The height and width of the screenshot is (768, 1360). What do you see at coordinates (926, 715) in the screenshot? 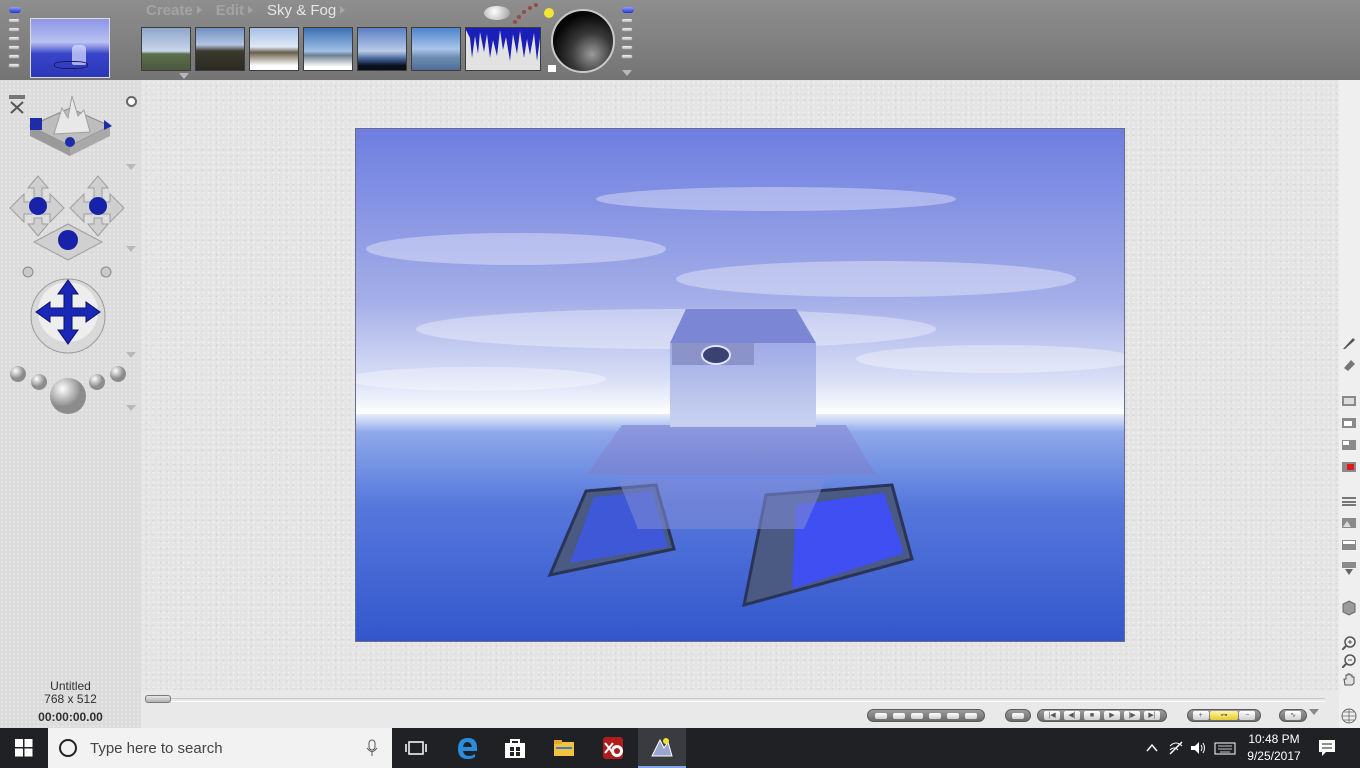
I see `playback-options-bar` at bounding box center [926, 715].